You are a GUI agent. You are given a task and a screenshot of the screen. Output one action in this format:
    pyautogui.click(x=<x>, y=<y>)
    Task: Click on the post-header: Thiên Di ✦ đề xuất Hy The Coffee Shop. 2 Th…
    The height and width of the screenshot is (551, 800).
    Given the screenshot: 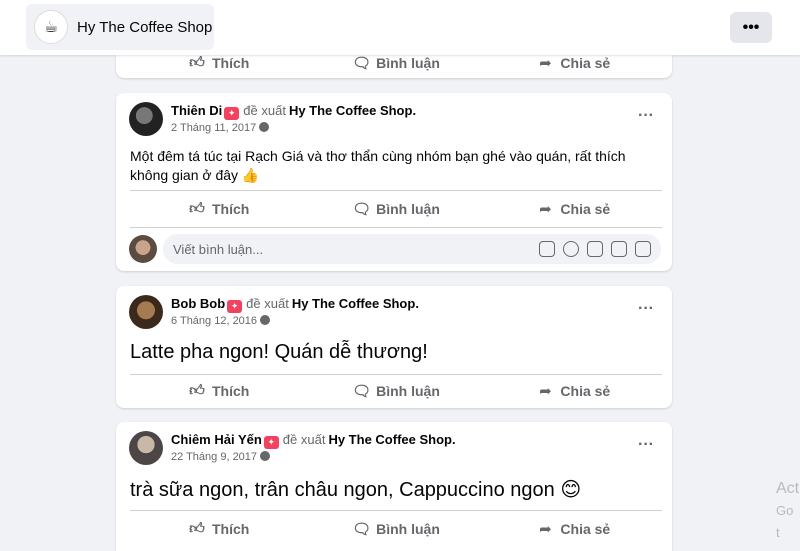 What is the action you would take?
    pyautogui.click(x=272, y=119)
    